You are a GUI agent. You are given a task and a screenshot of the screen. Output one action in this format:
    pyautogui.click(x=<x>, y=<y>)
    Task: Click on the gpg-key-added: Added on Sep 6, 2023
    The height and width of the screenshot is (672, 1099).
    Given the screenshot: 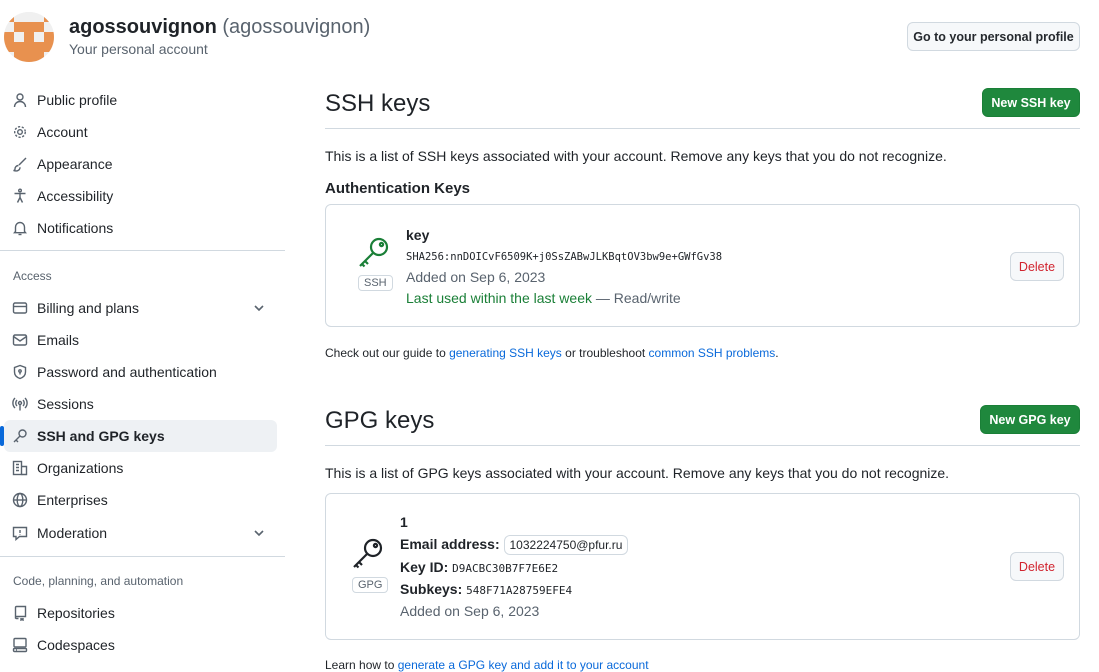 What is the action you would take?
    pyautogui.click(x=470, y=611)
    